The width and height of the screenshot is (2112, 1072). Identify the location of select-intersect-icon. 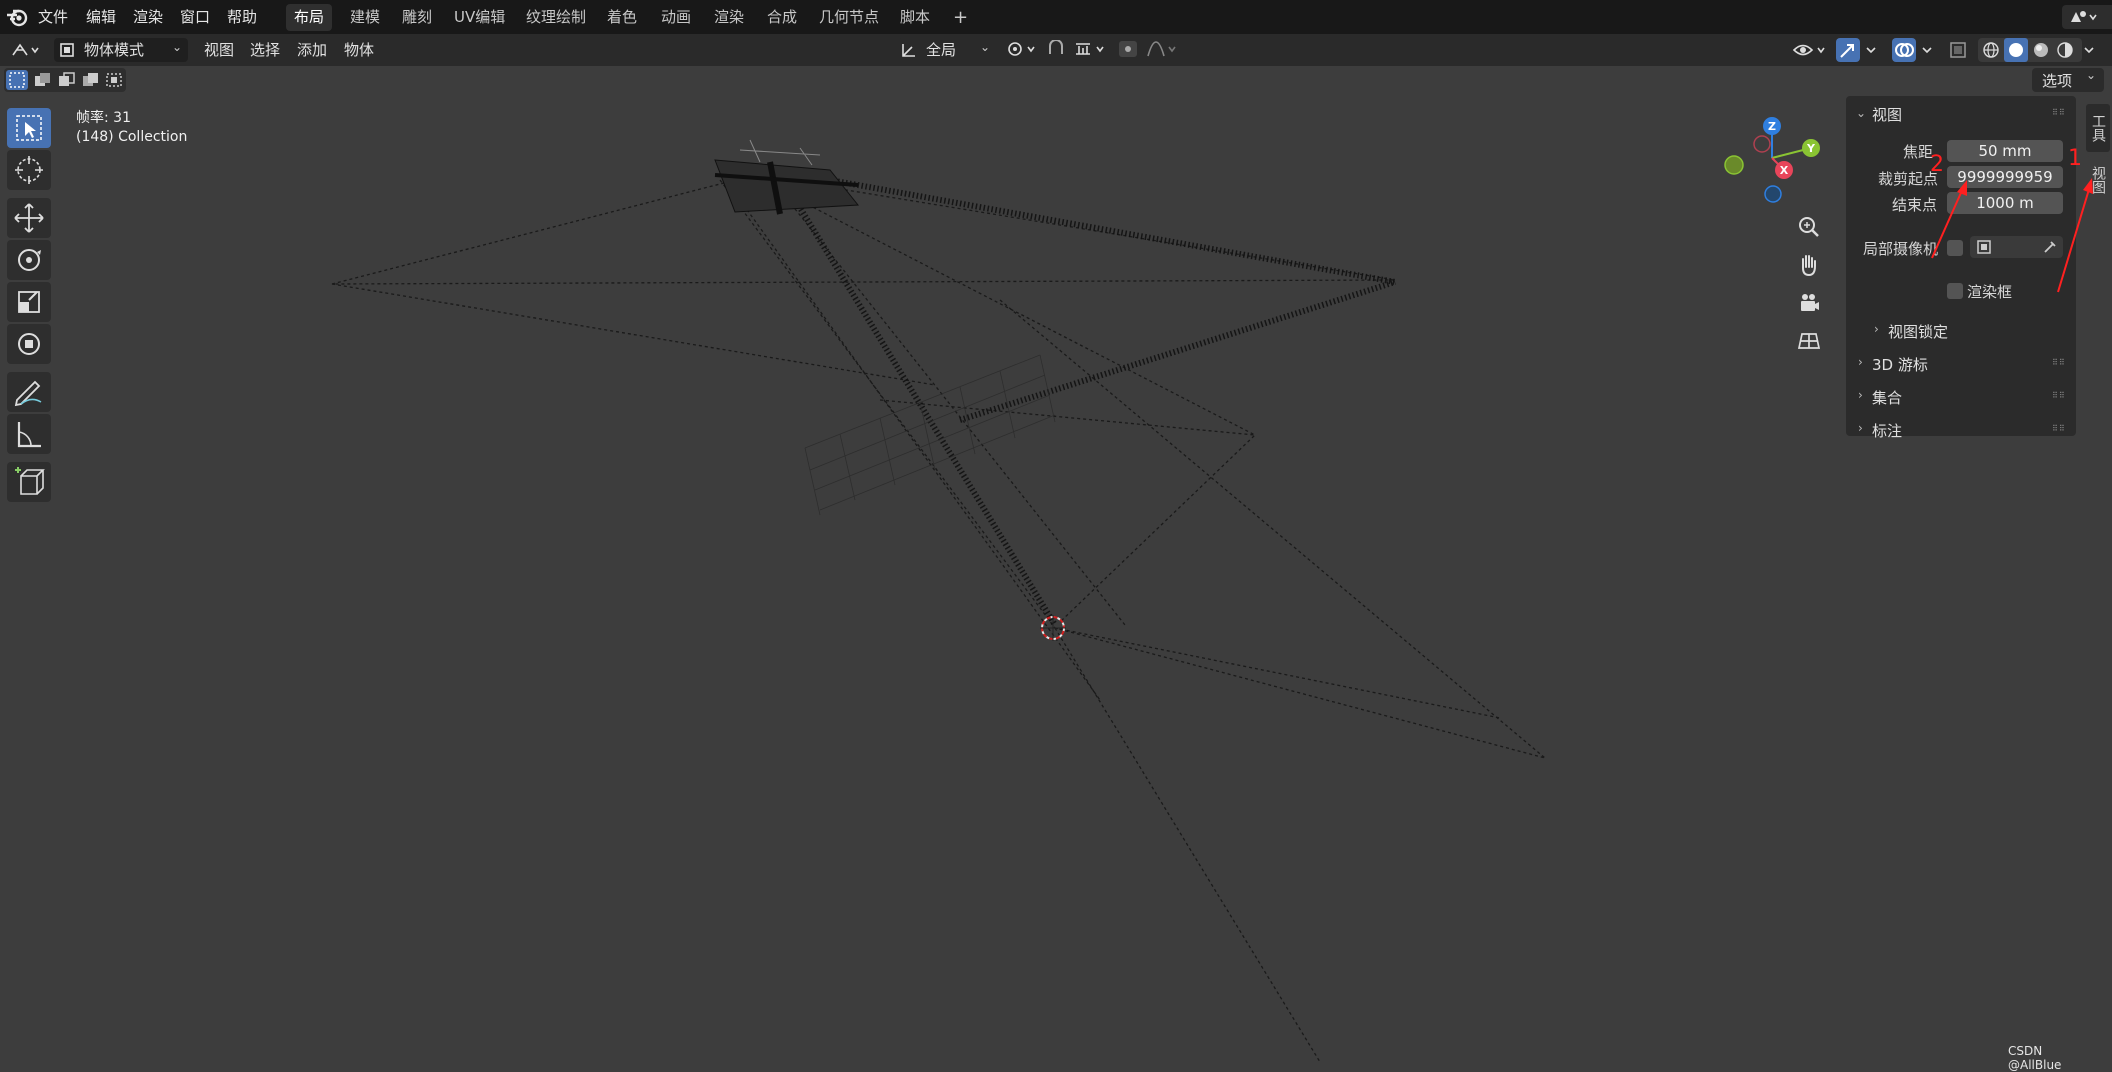
(114, 80).